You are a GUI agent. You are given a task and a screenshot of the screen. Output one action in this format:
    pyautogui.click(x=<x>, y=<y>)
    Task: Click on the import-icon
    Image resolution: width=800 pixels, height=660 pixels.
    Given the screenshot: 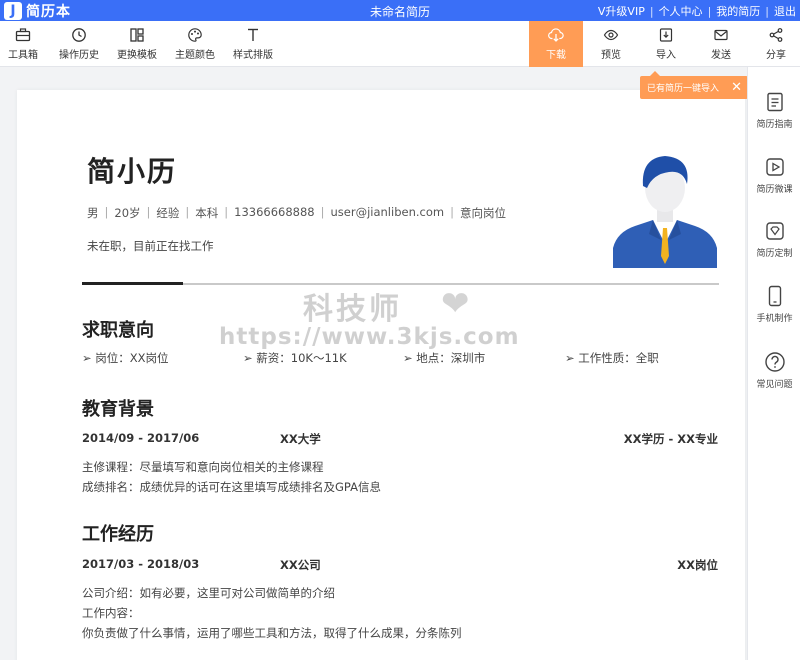 What is the action you would take?
    pyautogui.click(x=666, y=35)
    